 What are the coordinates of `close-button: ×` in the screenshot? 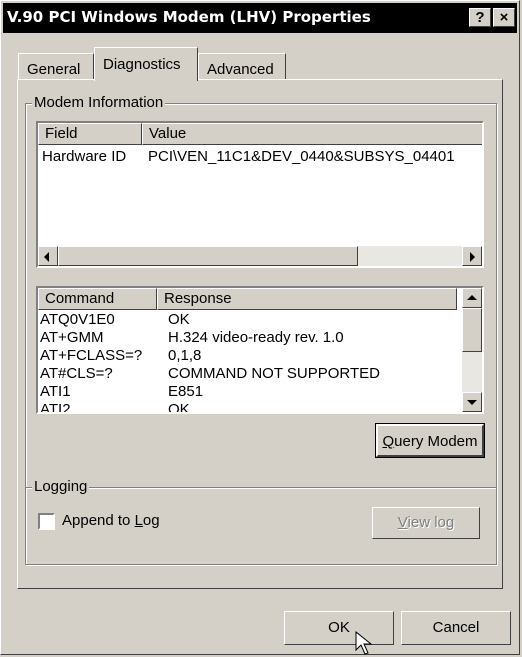 It's located at (504, 17).